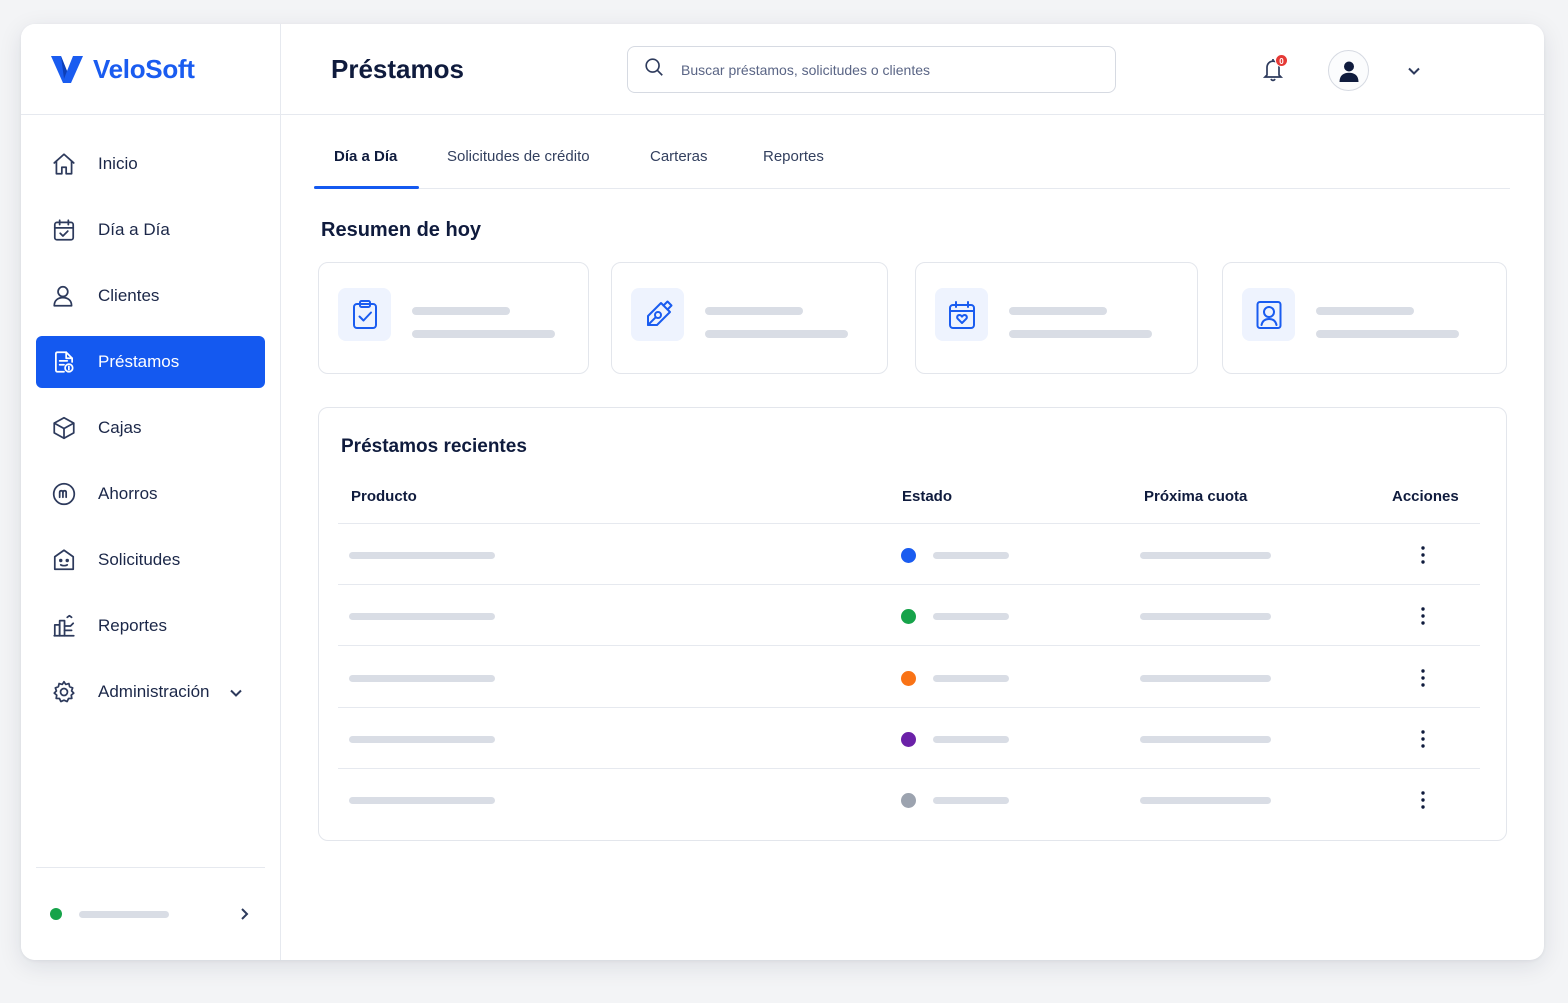  What do you see at coordinates (793, 156) in the screenshot?
I see `tab-label: Reportes` at bounding box center [793, 156].